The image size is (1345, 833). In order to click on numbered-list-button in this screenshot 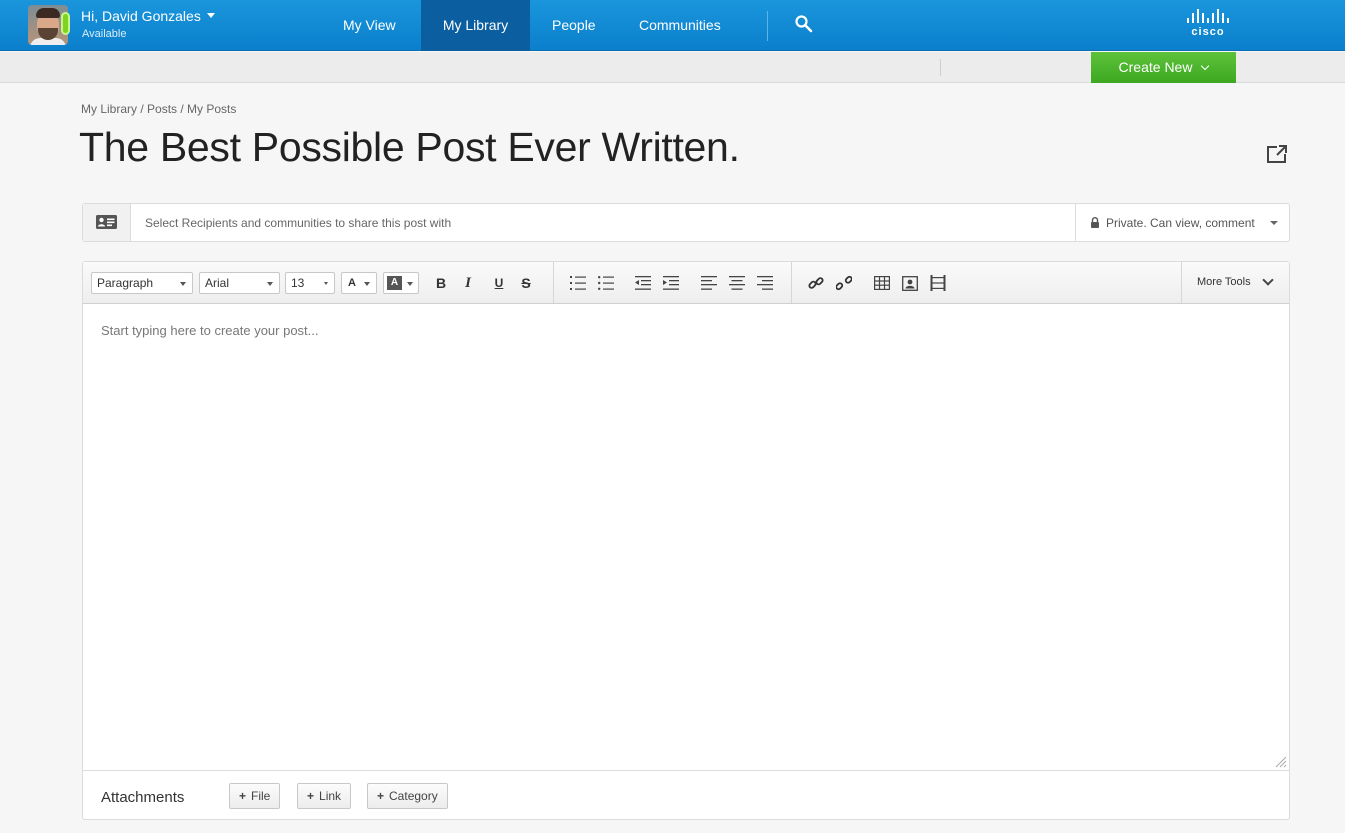, I will do `click(578, 283)`.